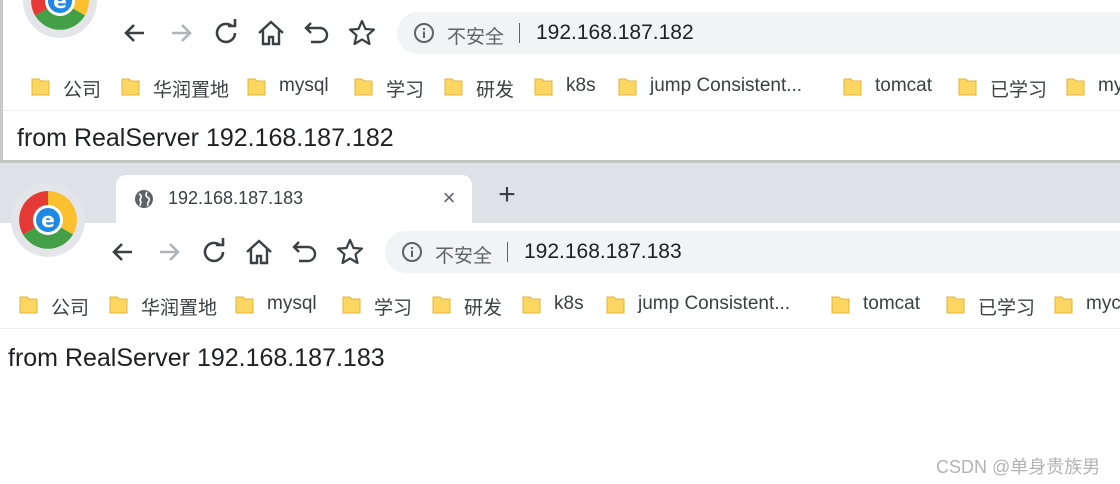  What do you see at coordinates (1018, 467) in the screenshot?
I see `watermark: CSDN @单身贵族男` at bounding box center [1018, 467].